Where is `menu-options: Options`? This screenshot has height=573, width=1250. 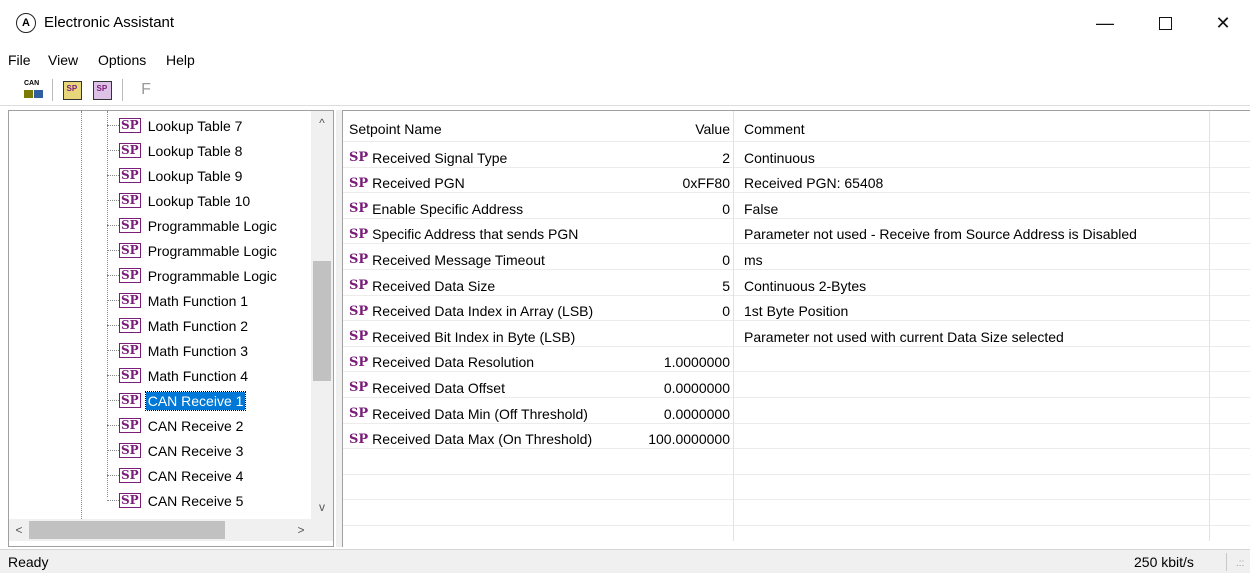 menu-options: Options is located at coordinates (122, 60).